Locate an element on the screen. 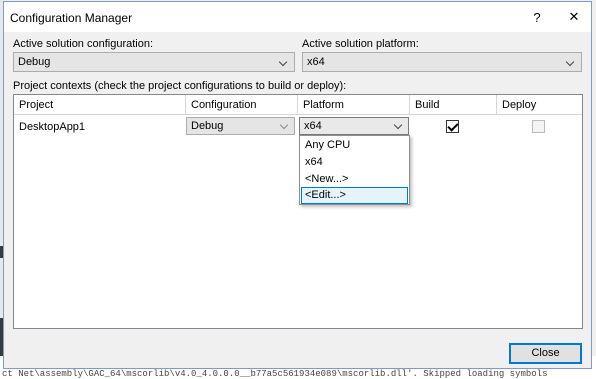  help-button: ? is located at coordinates (537, 17).